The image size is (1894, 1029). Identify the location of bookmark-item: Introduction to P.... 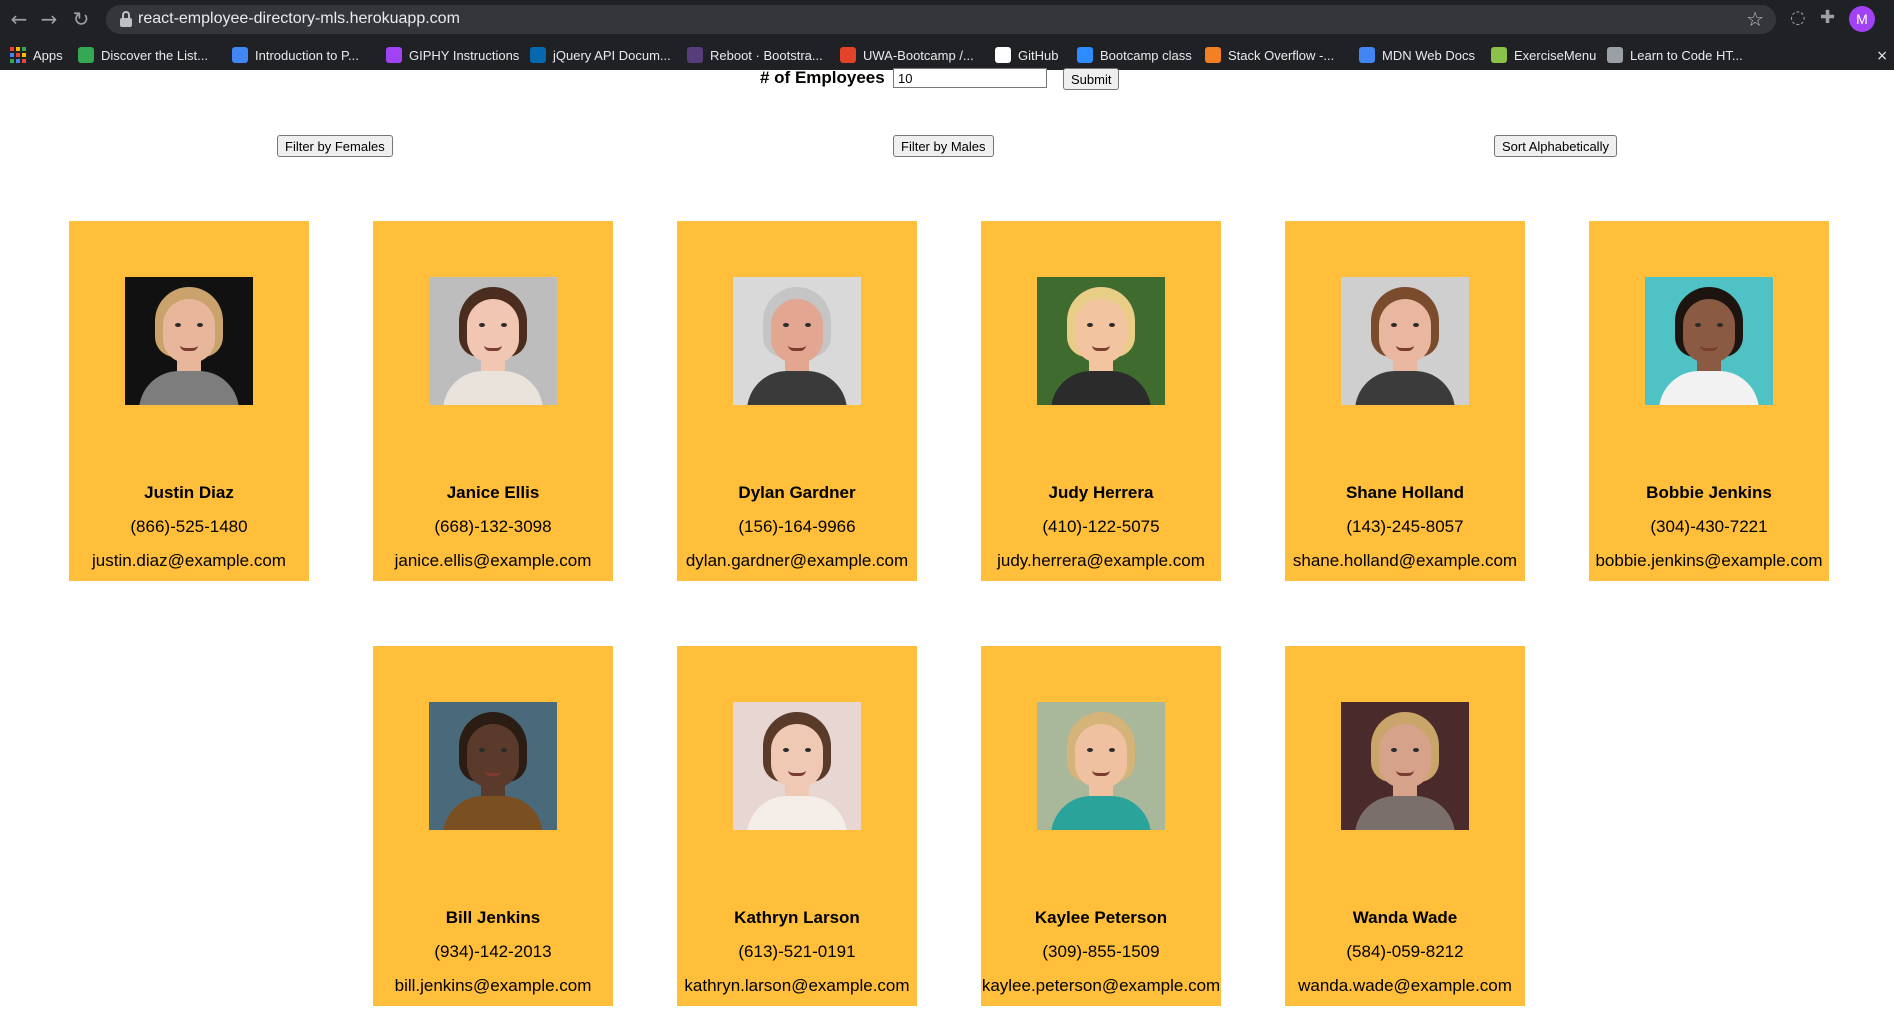
(295, 55).